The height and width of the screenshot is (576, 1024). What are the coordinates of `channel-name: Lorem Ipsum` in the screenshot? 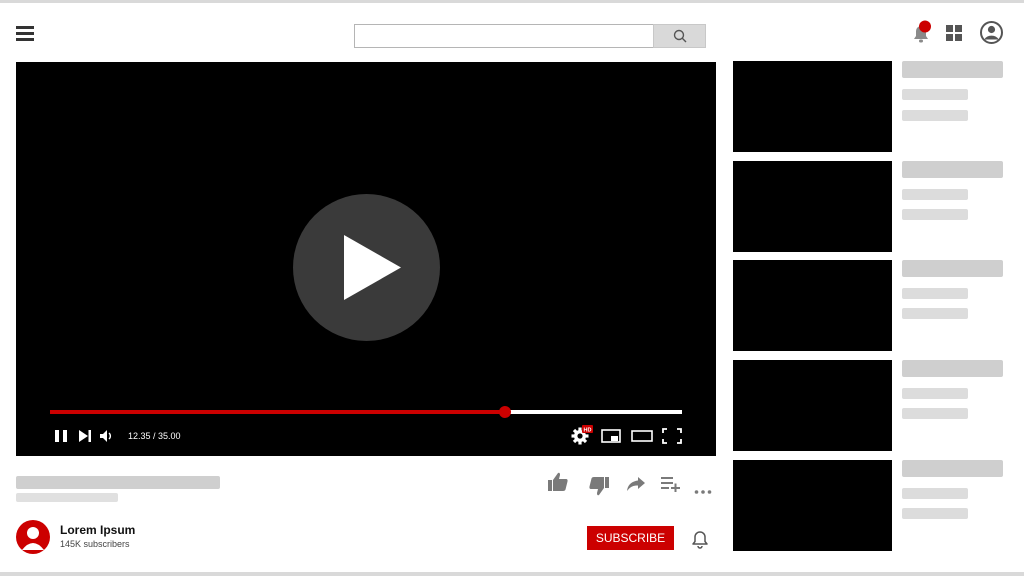 It's located at (97, 530).